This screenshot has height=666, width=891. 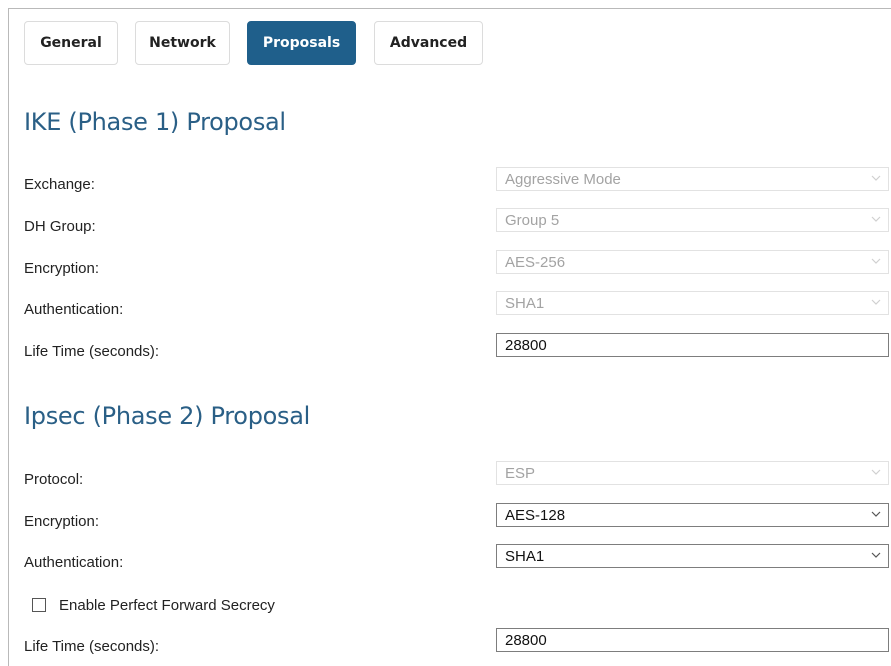 What do you see at coordinates (74, 562) in the screenshot?
I see `ipsec-authentication-label: Authentication:` at bounding box center [74, 562].